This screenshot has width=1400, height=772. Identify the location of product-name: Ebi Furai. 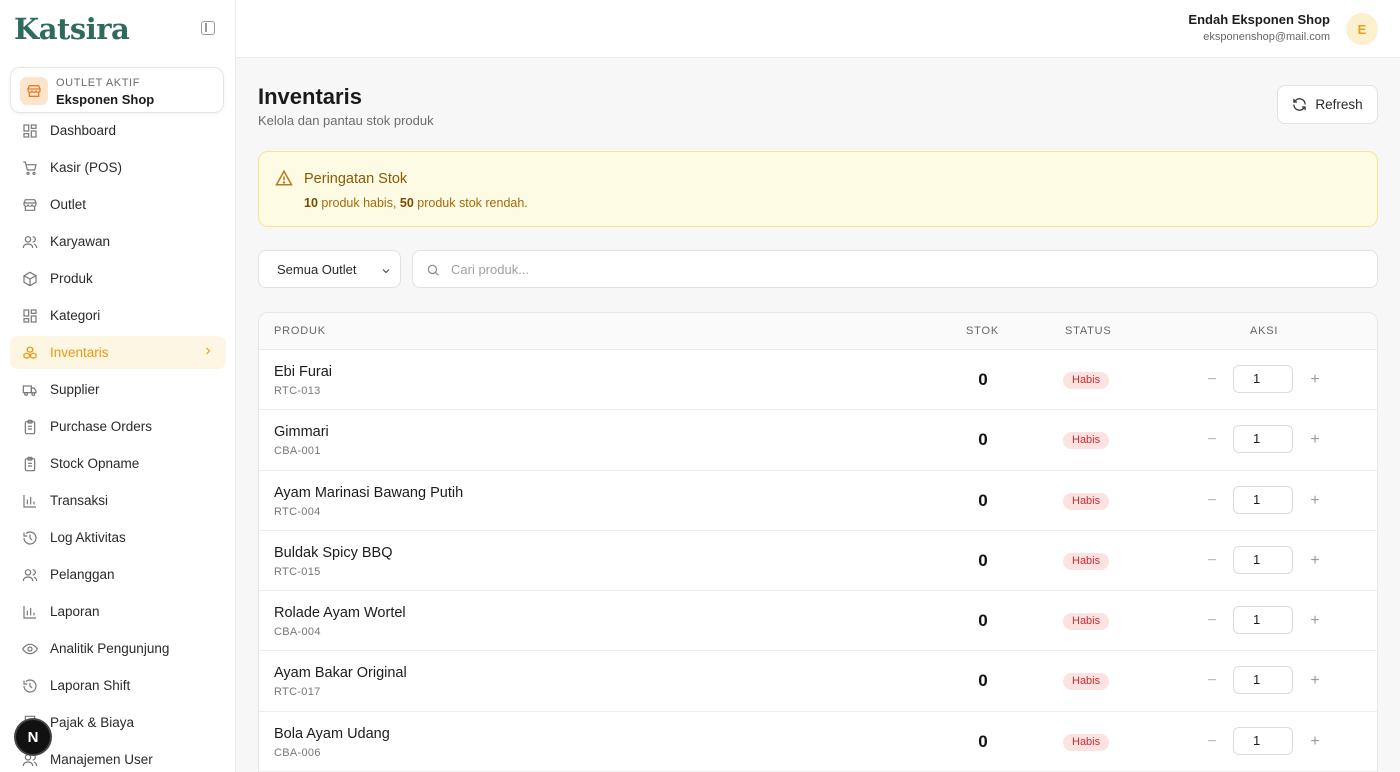
(303, 372).